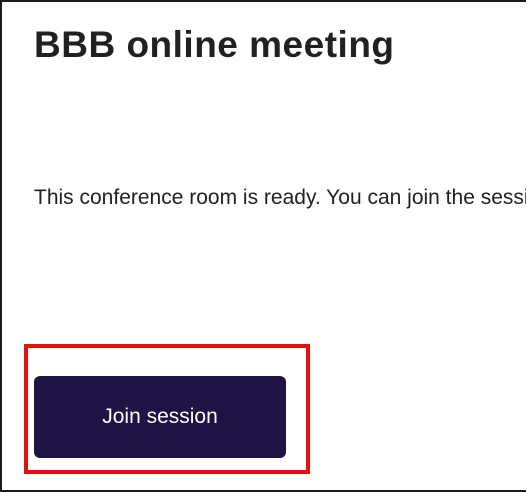  I want to click on join-session-button: Join session, so click(160, 417).